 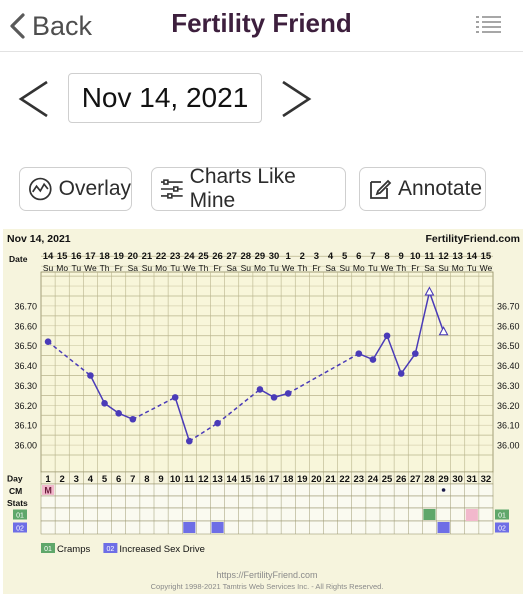 I want to click on cycle-day-label: 30, so click(x=457, y=479).